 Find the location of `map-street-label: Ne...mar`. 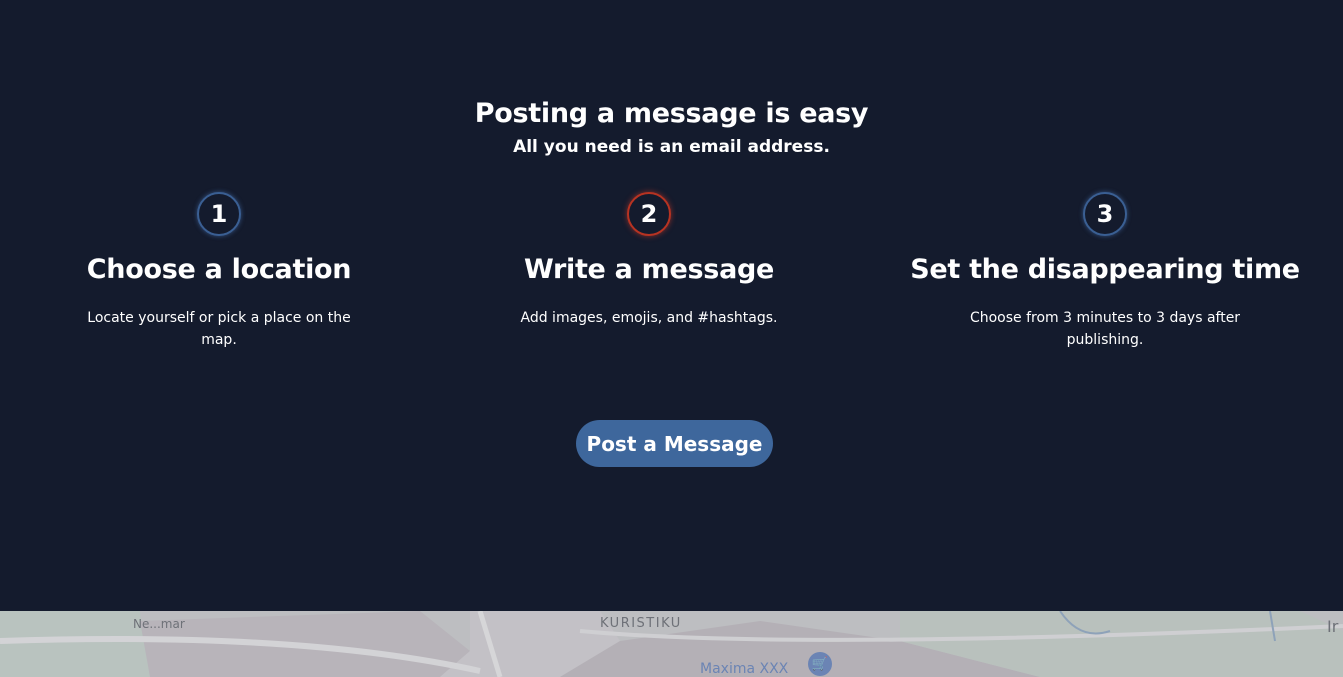

map-street-label: Ne...mar is located at coordinates (159, 624).